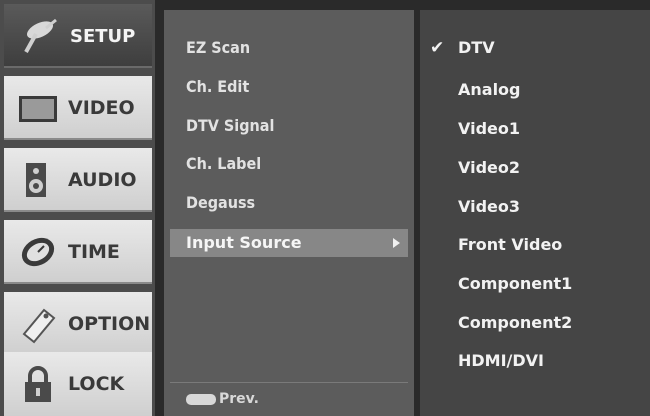 The height and width of the screenshot is (416, 650). Describe the element at coordinates (38, 252) in the screenshot. I see `clock-icon` at that location.